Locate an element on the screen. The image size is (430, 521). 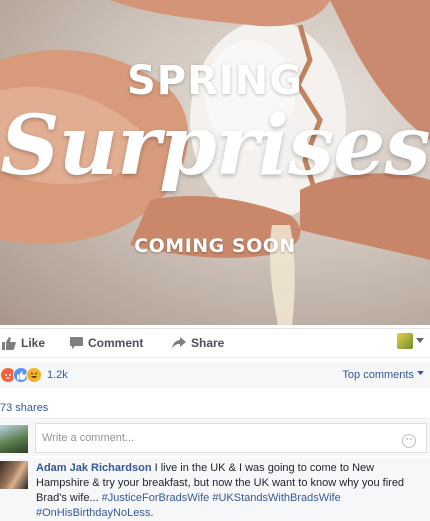
commenter-avatar is located at coordinates (14, 475).